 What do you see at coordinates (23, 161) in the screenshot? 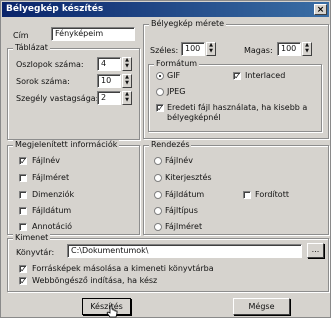
I see `info-fajlnev-checkbox: ✓` at bounding box center [23, 161].